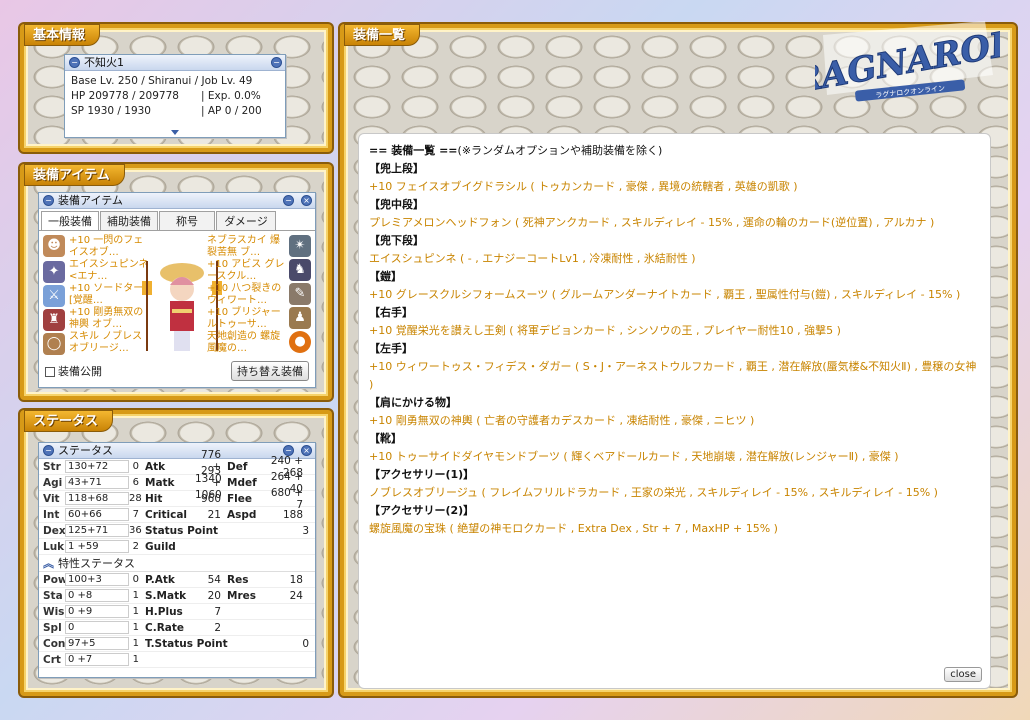 This screenshot has height=720, width=1030. What do you see at coordinates (300, 246) in the screenshot?
I see `shuriken-icon: ✴` at bounding box center [300, 246].